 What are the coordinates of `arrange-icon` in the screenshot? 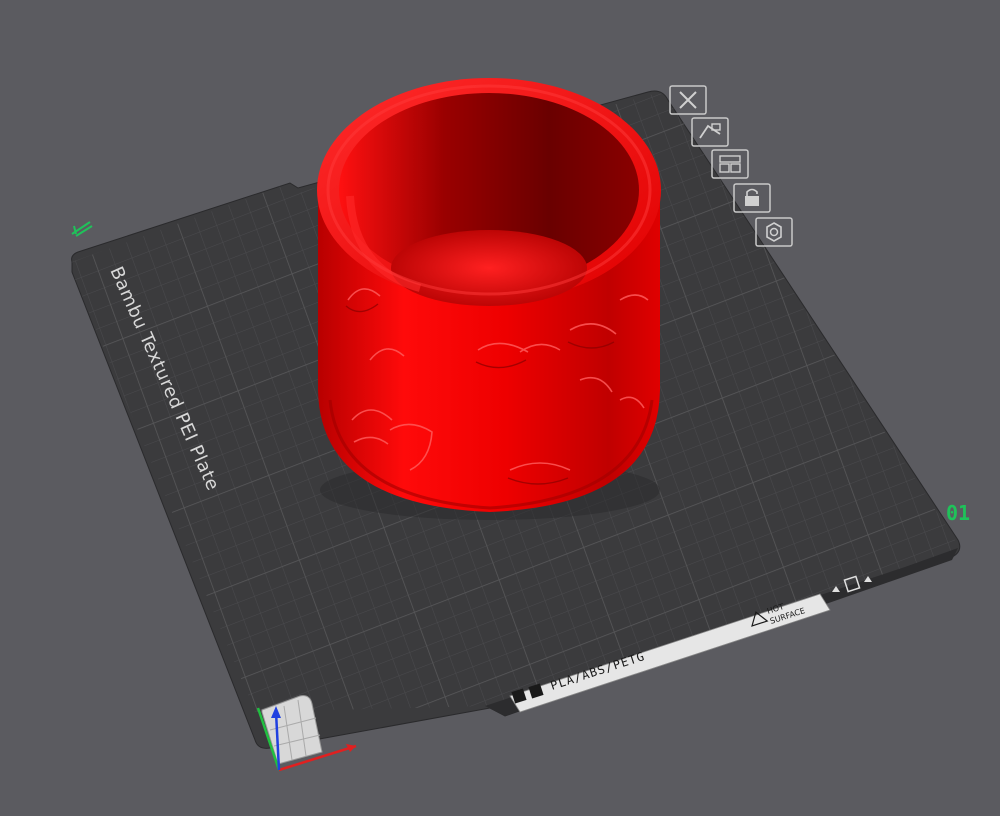 It's located at (730, 164).